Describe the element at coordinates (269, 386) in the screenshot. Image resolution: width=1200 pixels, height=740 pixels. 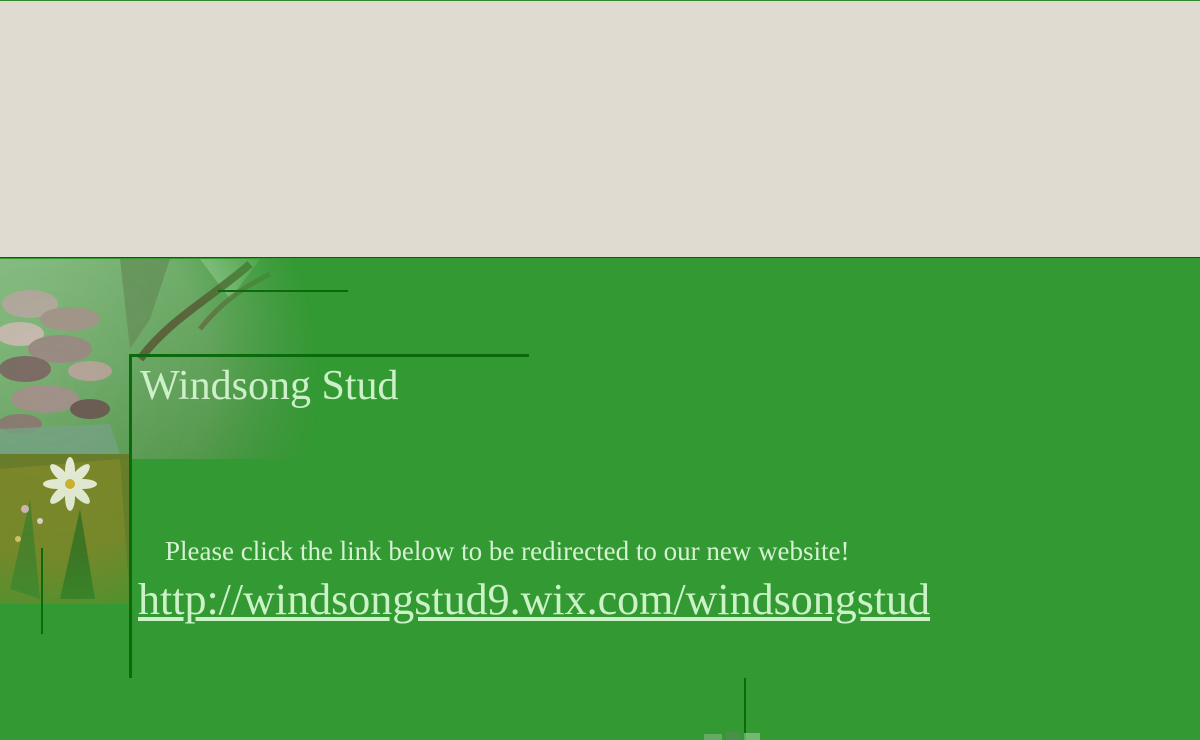
I see `site-title: Windsong Stud` at that location.